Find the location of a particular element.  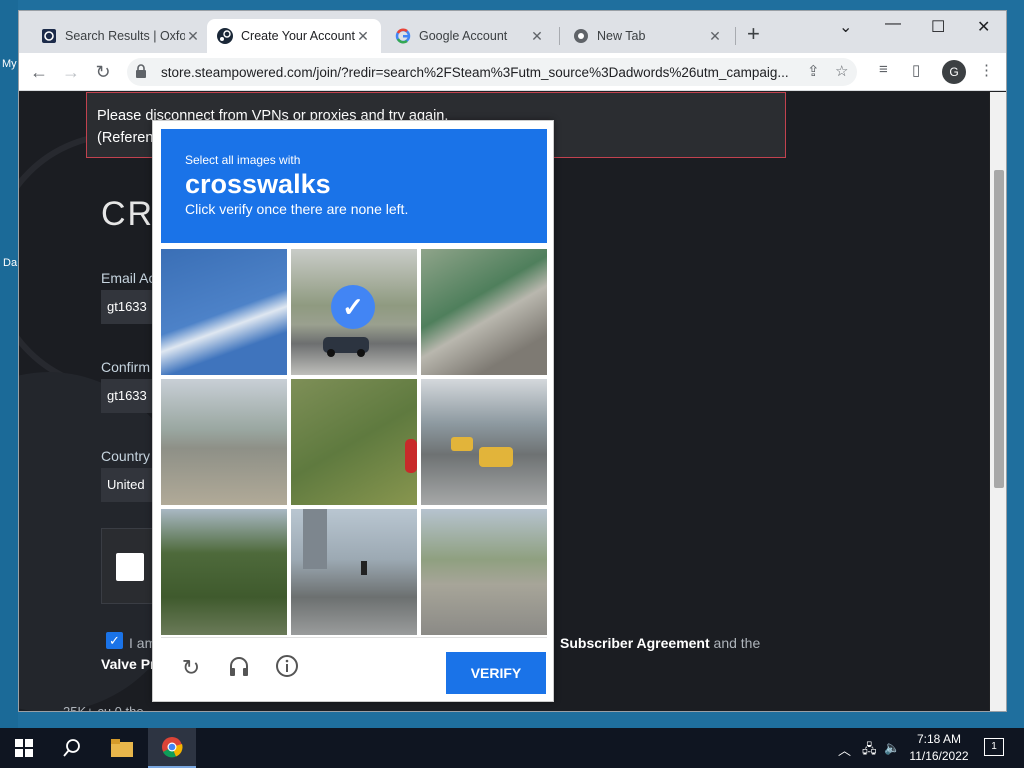

lock-icon is located at coordinates (141, 71).